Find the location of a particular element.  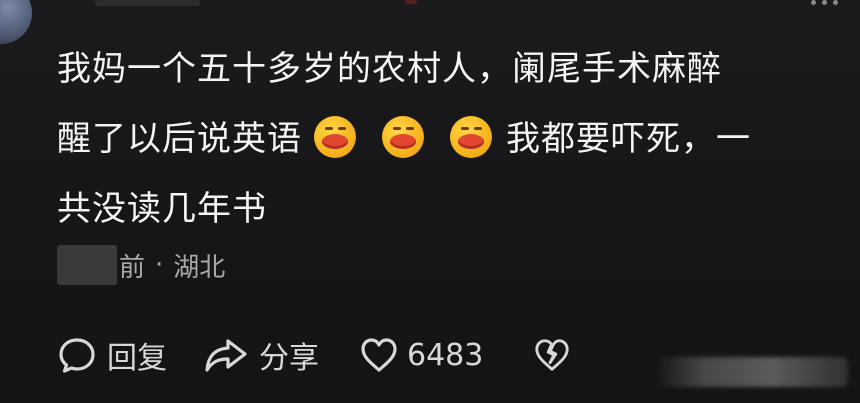

comment-actions: 回复 分享 6483 is located at coordinates (314, 355).